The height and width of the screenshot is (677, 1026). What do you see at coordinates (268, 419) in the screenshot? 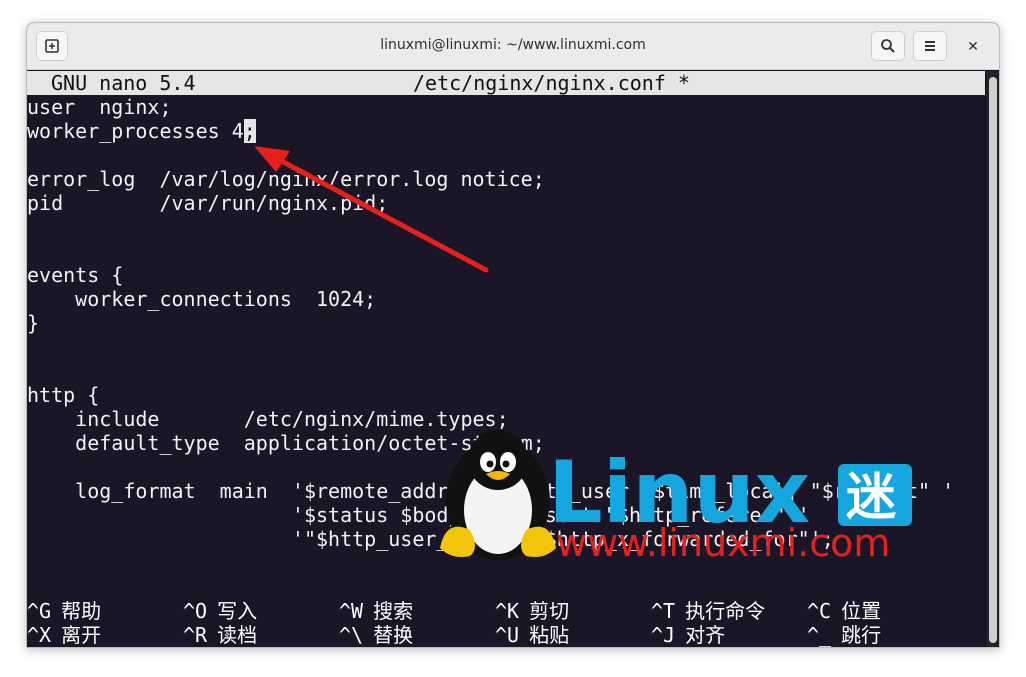
I see `file-line: include /etc/nginx/mime.types;` at bounding box center [268, 419].